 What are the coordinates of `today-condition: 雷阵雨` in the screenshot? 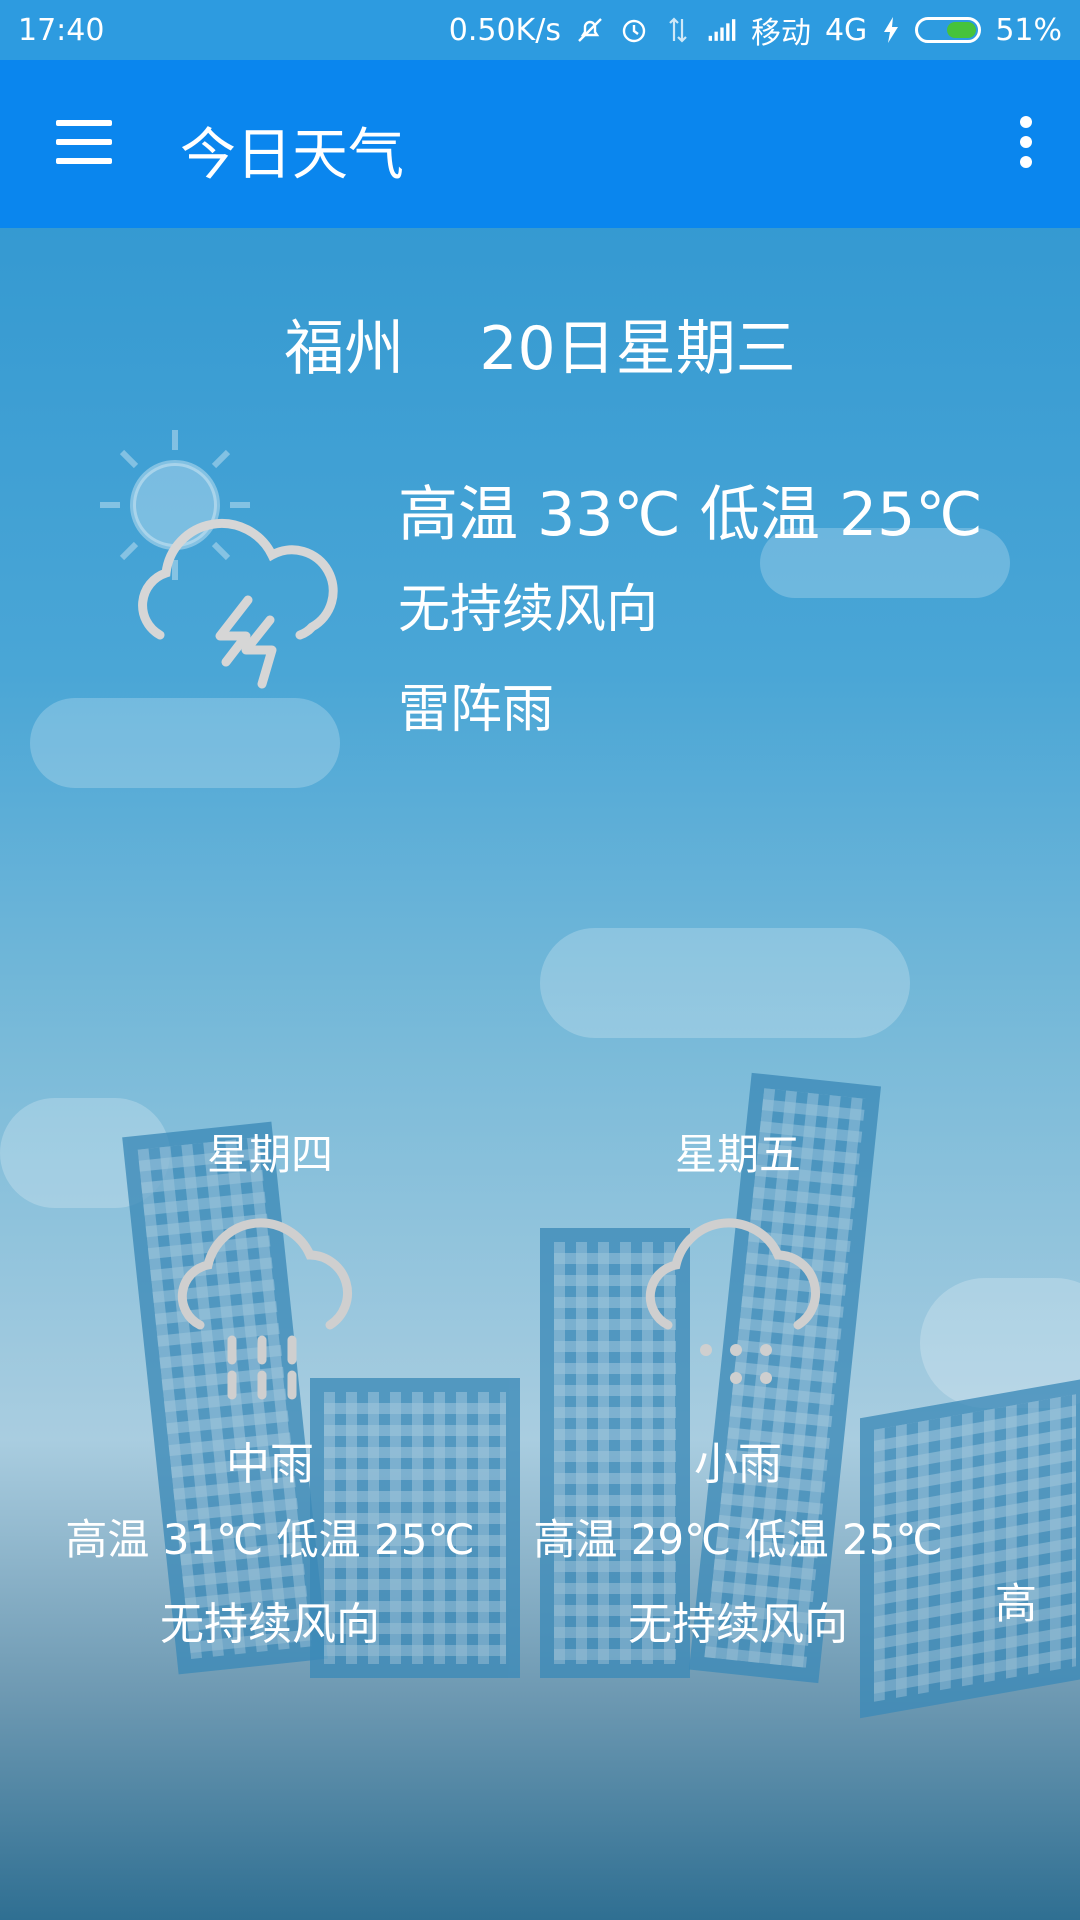 It's located at (476, 710).